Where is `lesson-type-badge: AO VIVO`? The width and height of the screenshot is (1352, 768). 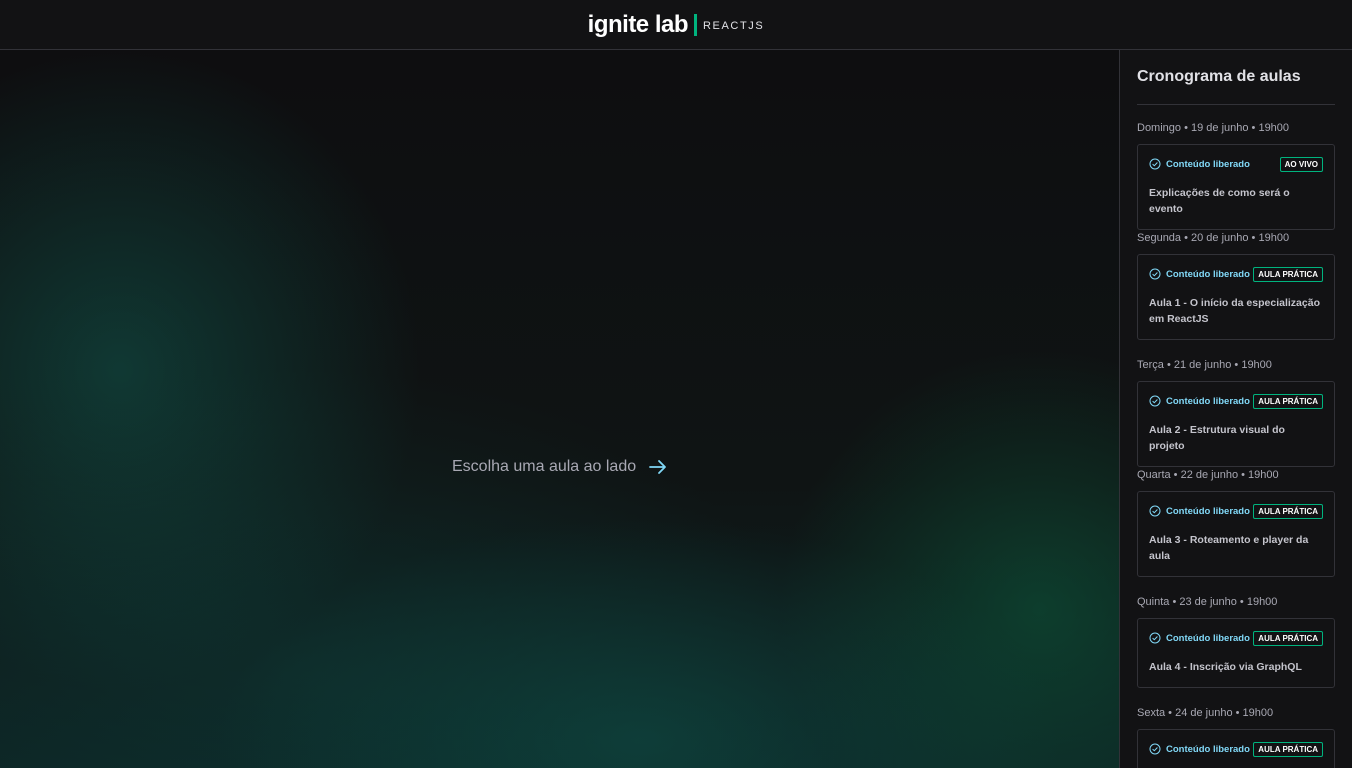 lesson-type-badge: AO VIVO is located at coordinates (1301, 164).